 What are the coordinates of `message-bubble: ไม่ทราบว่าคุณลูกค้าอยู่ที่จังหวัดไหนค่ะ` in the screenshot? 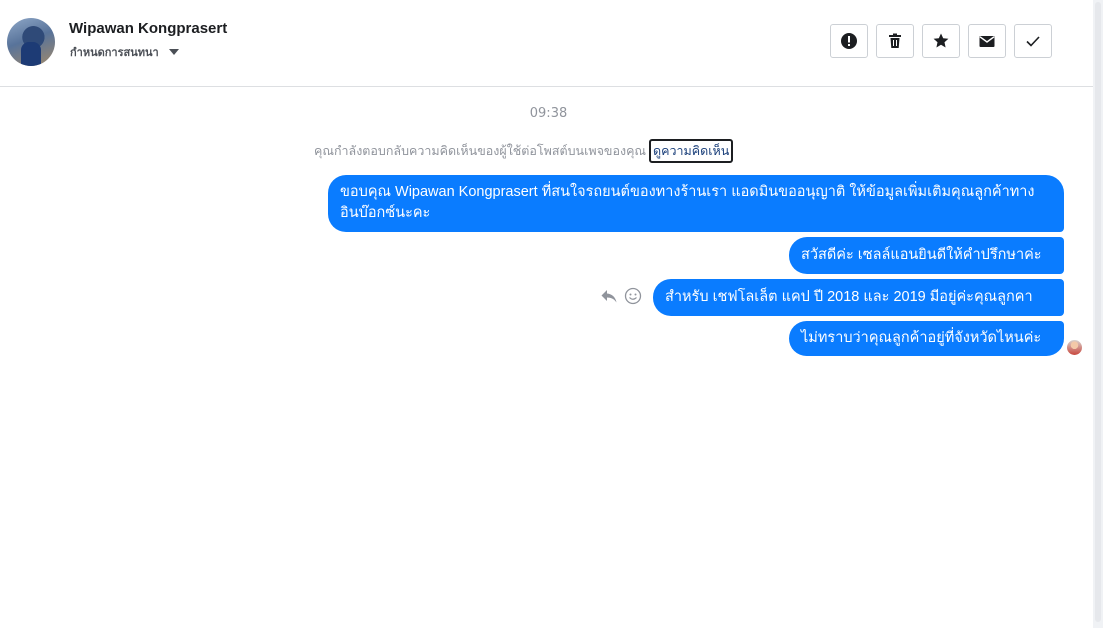 It's located at (926, 338).